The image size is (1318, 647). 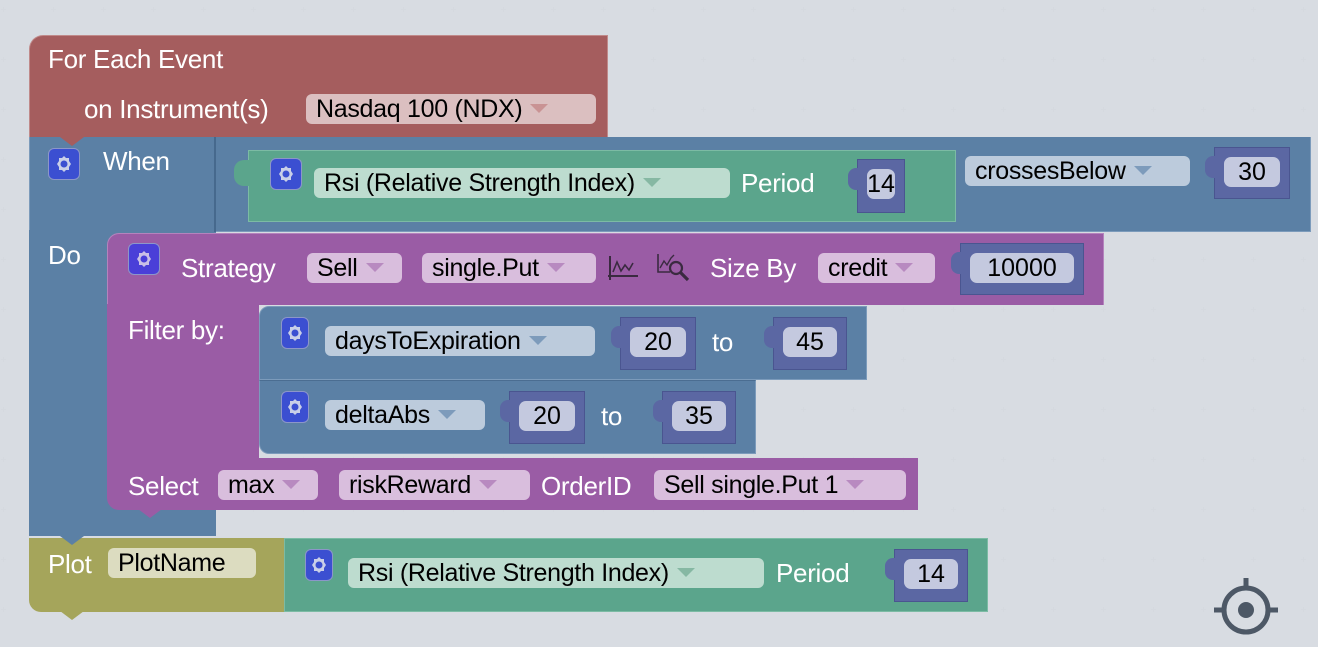 What do you see at coordinates (319, 565) in the screenshot?
I see `plot-indicator-settings-gear-icon` at bounding box center [319, 565].